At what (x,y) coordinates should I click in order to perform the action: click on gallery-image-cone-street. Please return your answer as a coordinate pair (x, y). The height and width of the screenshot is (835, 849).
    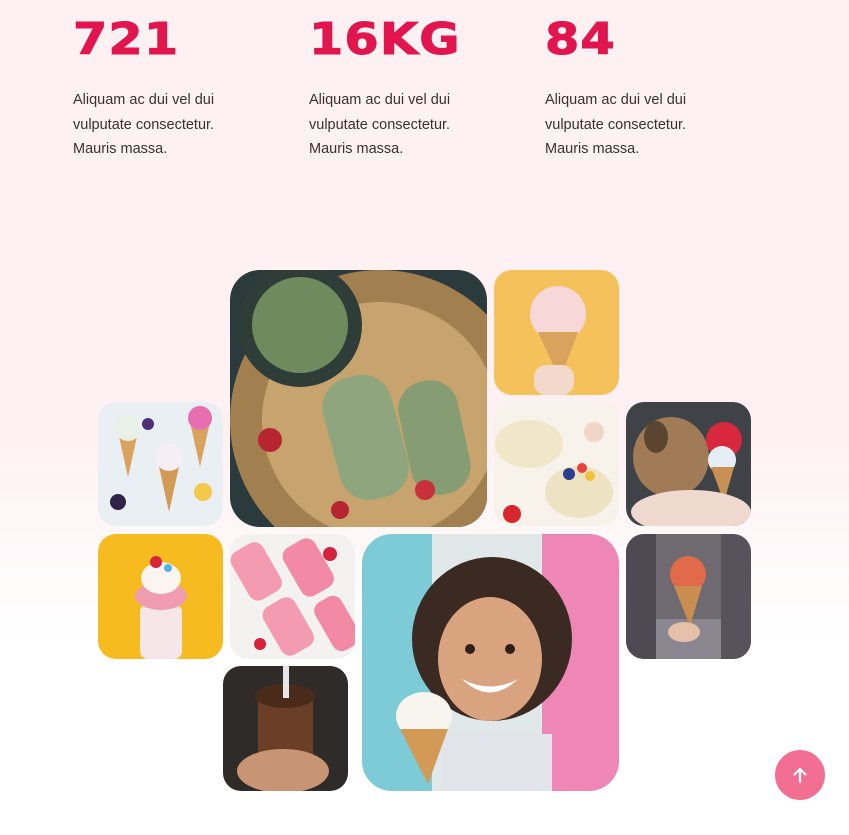
    Looking at the image, I should click on (688, 596).